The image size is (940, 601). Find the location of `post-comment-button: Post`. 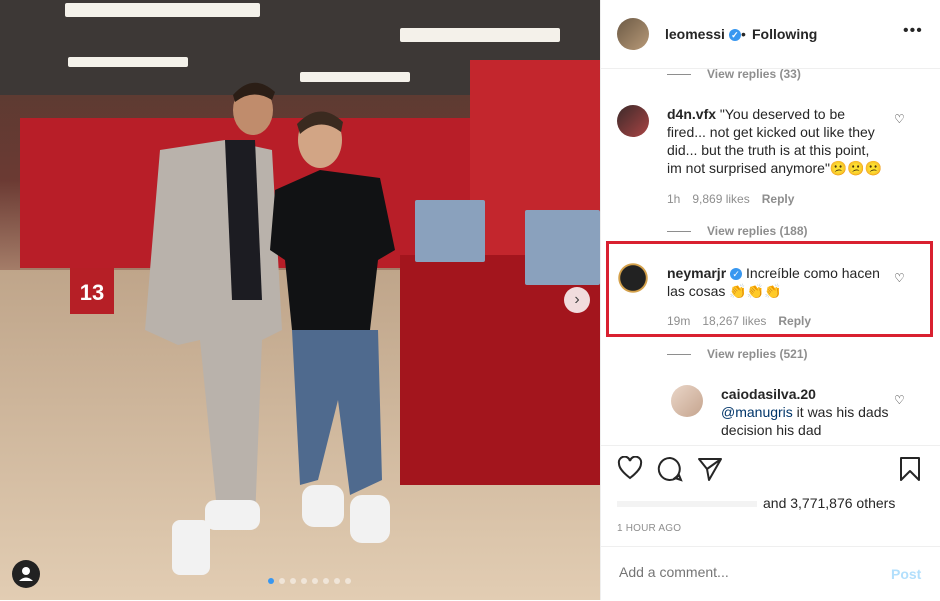

post-comment-button: Post is located at coordinates (906, 574).